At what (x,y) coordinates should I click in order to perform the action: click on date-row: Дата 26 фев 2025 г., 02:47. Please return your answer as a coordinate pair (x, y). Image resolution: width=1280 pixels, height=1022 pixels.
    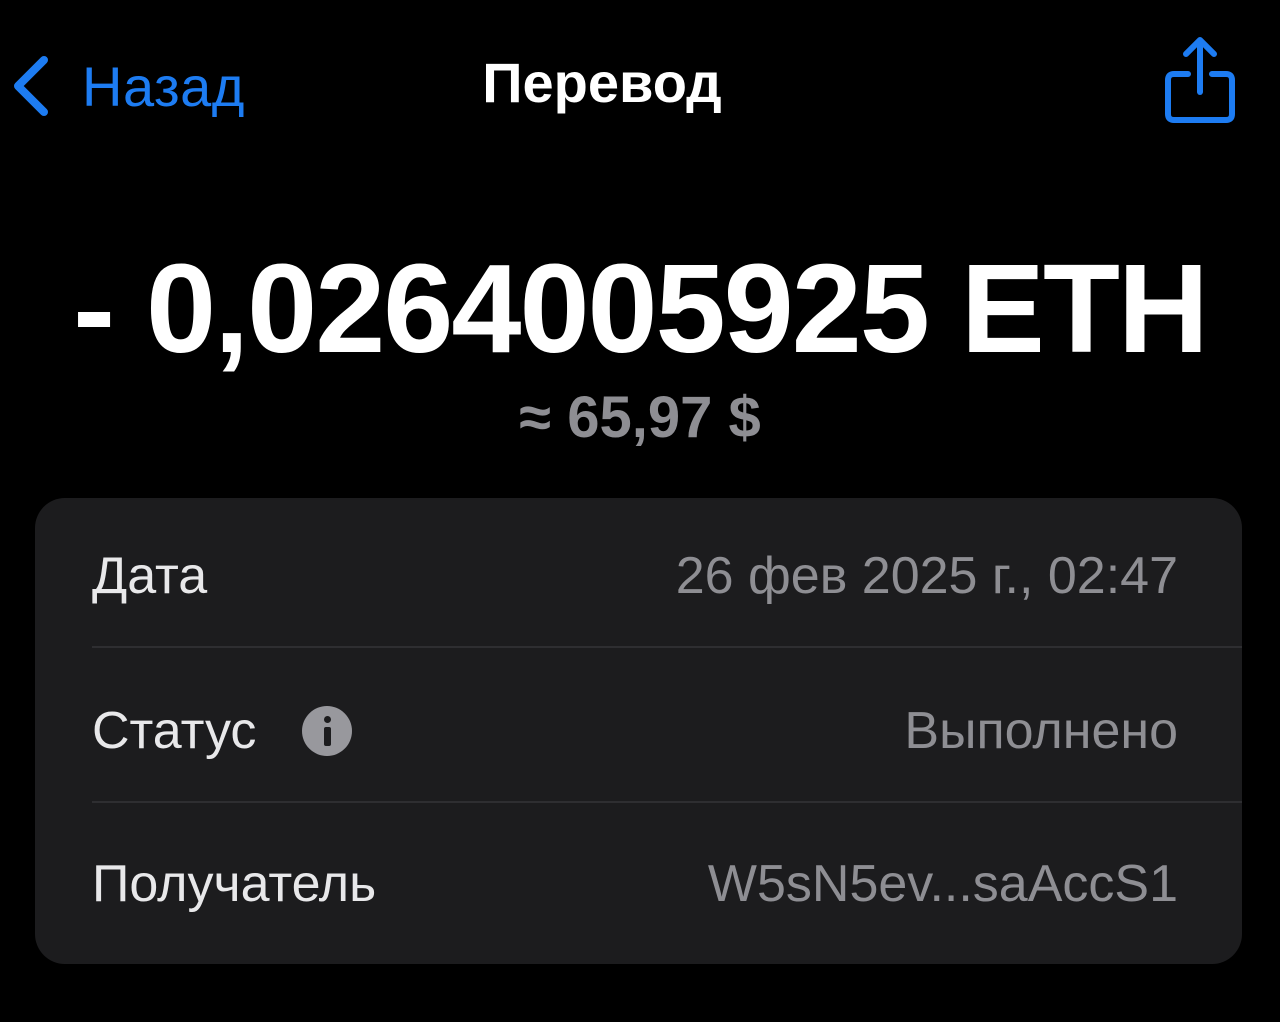
    Looking at the image, I should click on (638, 573).